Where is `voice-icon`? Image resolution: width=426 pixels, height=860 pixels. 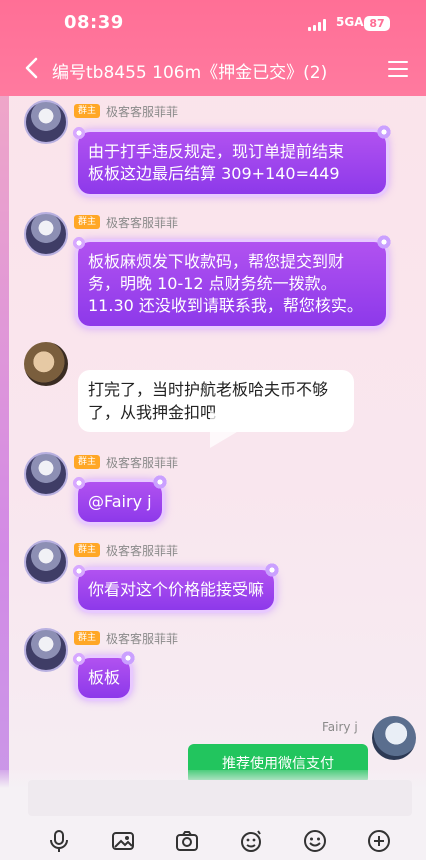
voice-icon is located at coordinates (59, 841).